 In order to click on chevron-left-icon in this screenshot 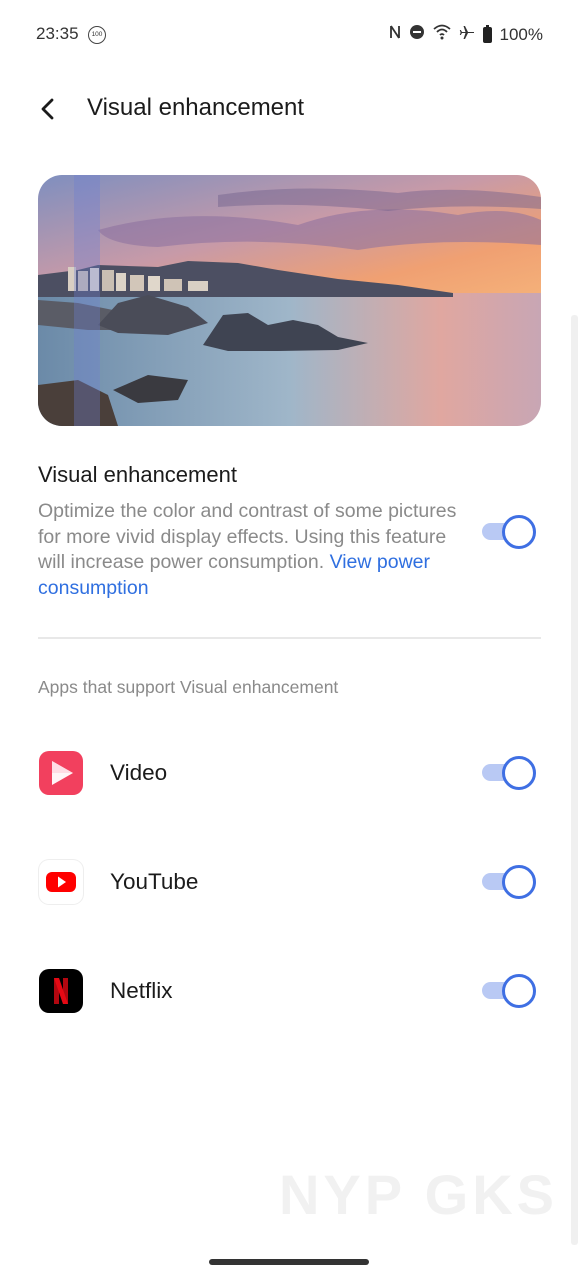, I will do `click(47, 109)`.